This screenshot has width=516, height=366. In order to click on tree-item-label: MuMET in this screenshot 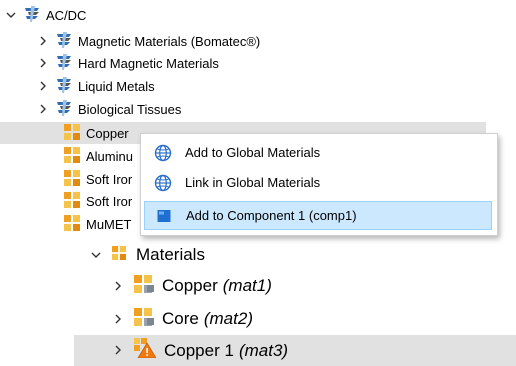, I will do `click(109, 224)`.